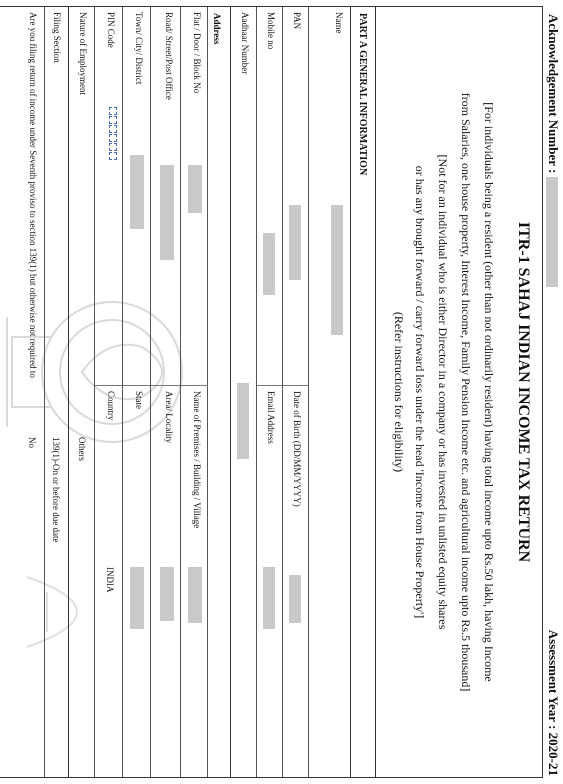 The height and width of the screenshot is (784, 563). I want to click on mobile-label: Mobile no, so click(271, 31).